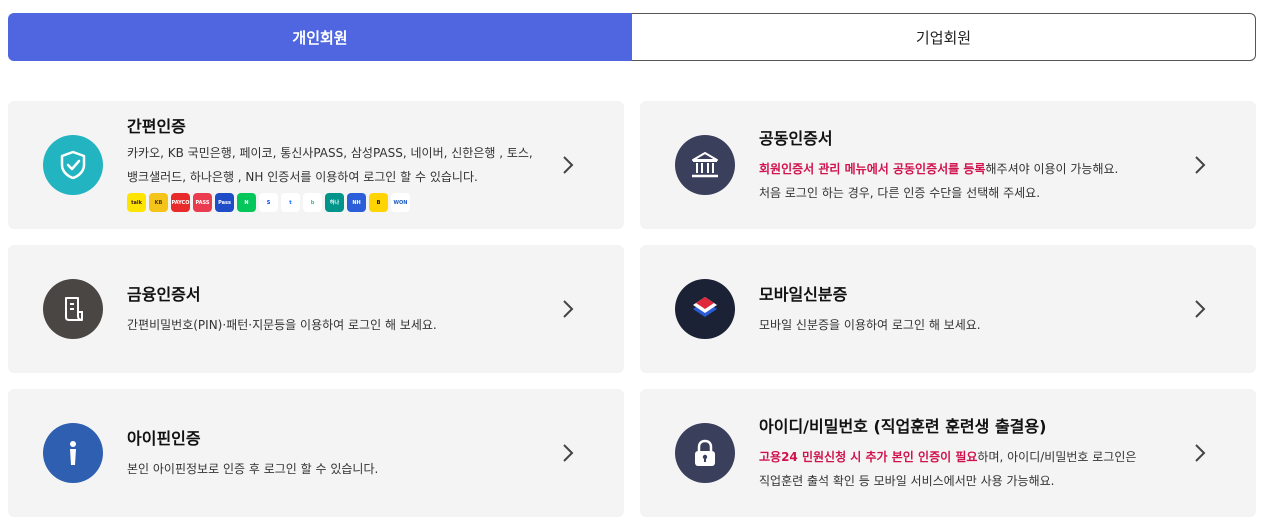  Describe the element at coordinates (944, 37) in the screenshot. I see `tab-business: 기업회원` at that location.